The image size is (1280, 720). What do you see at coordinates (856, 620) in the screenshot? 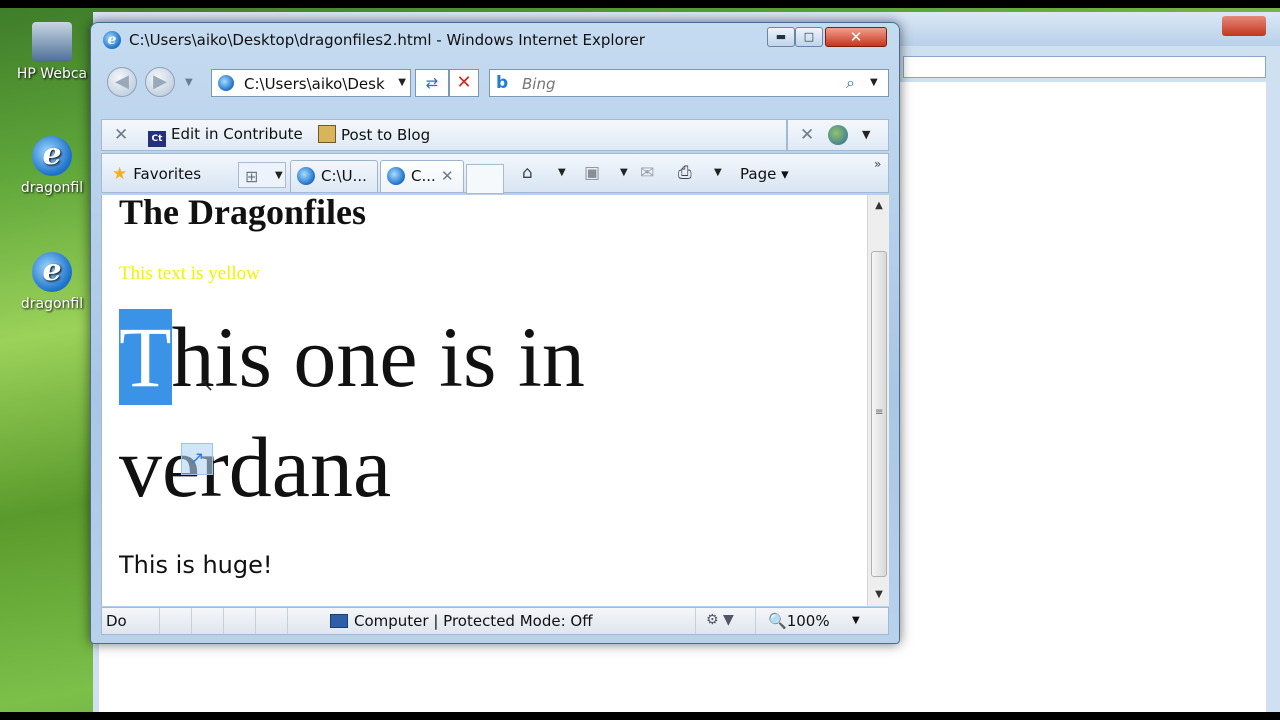
I see `zoom-dropdown-icon: ▼` at bounding box center [856, 620].